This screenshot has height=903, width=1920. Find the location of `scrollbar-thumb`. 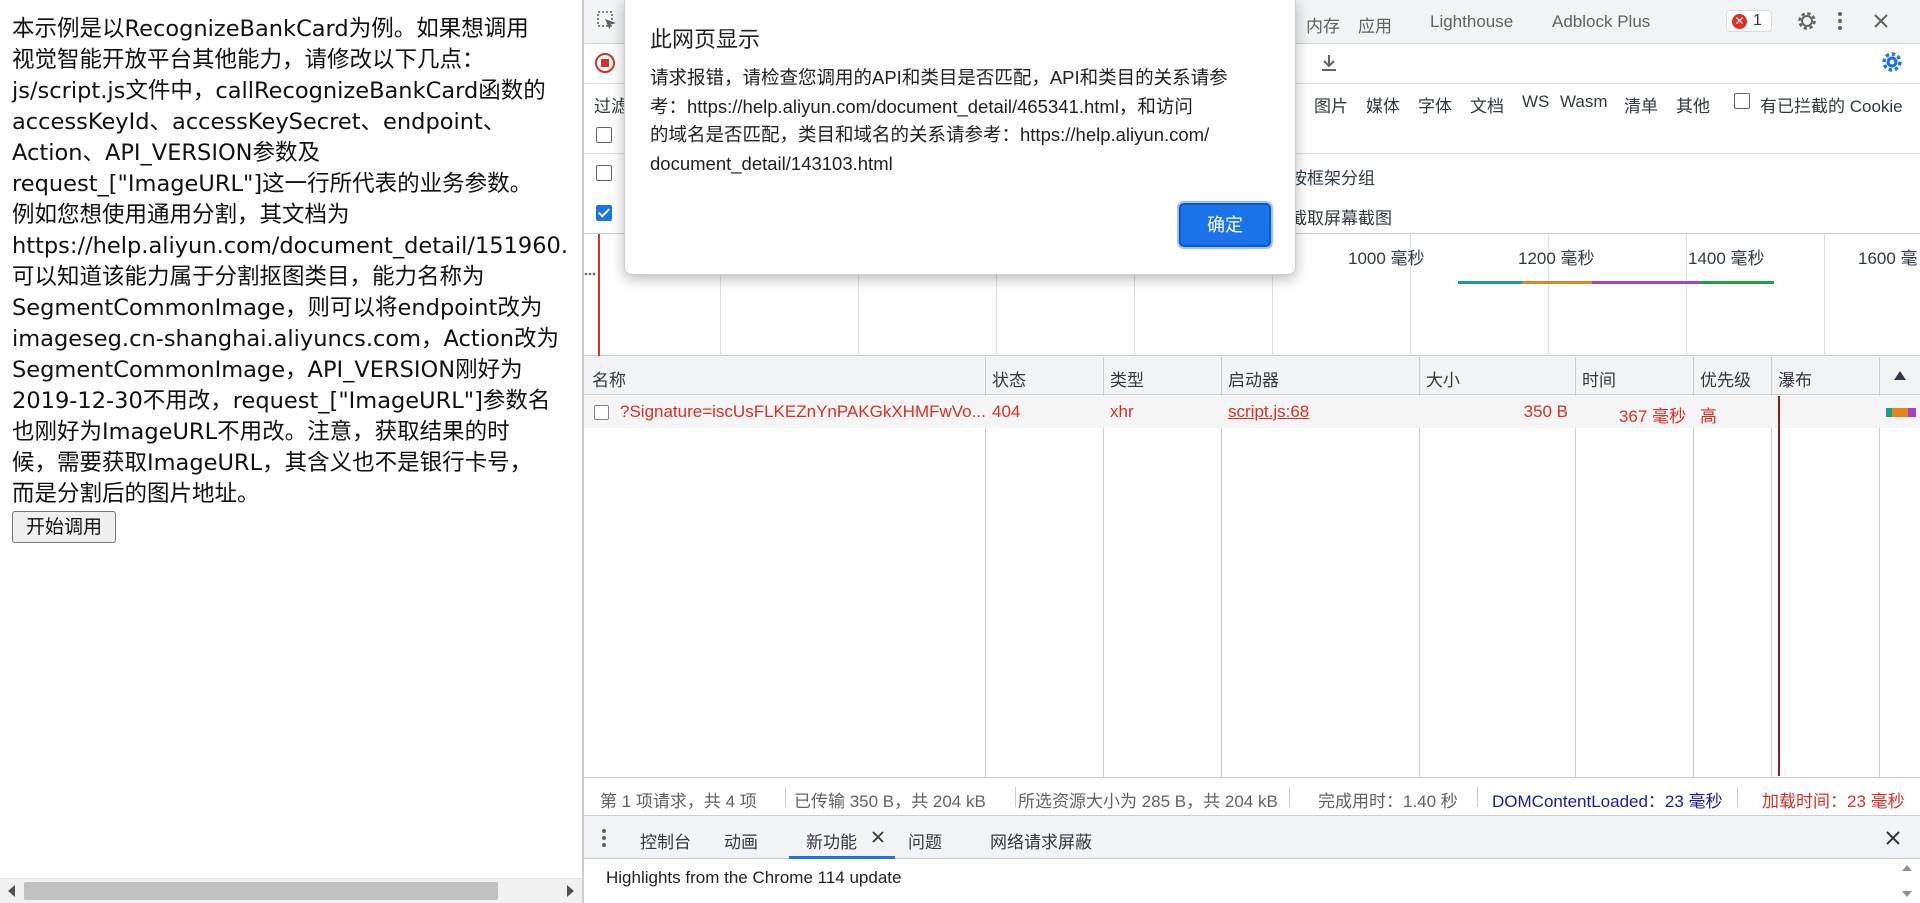

scrollbar-thumb is located at coordinates (261, 891).